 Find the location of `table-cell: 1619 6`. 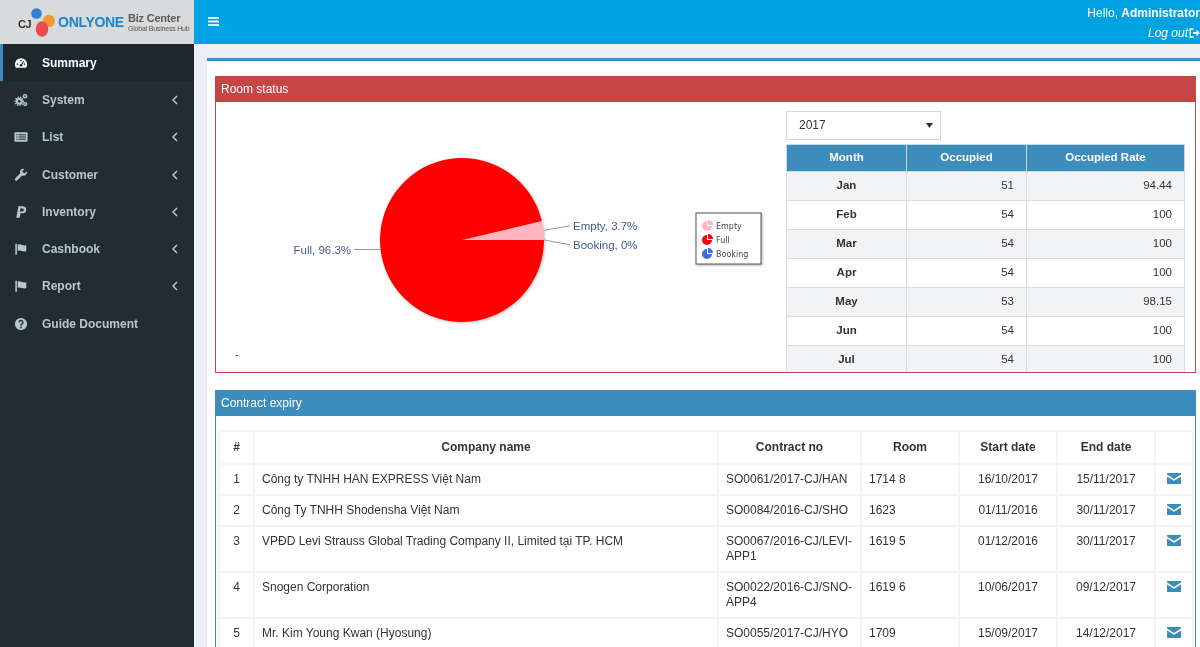

table-cell: 1619 6 is located at coordinates (910, 594).